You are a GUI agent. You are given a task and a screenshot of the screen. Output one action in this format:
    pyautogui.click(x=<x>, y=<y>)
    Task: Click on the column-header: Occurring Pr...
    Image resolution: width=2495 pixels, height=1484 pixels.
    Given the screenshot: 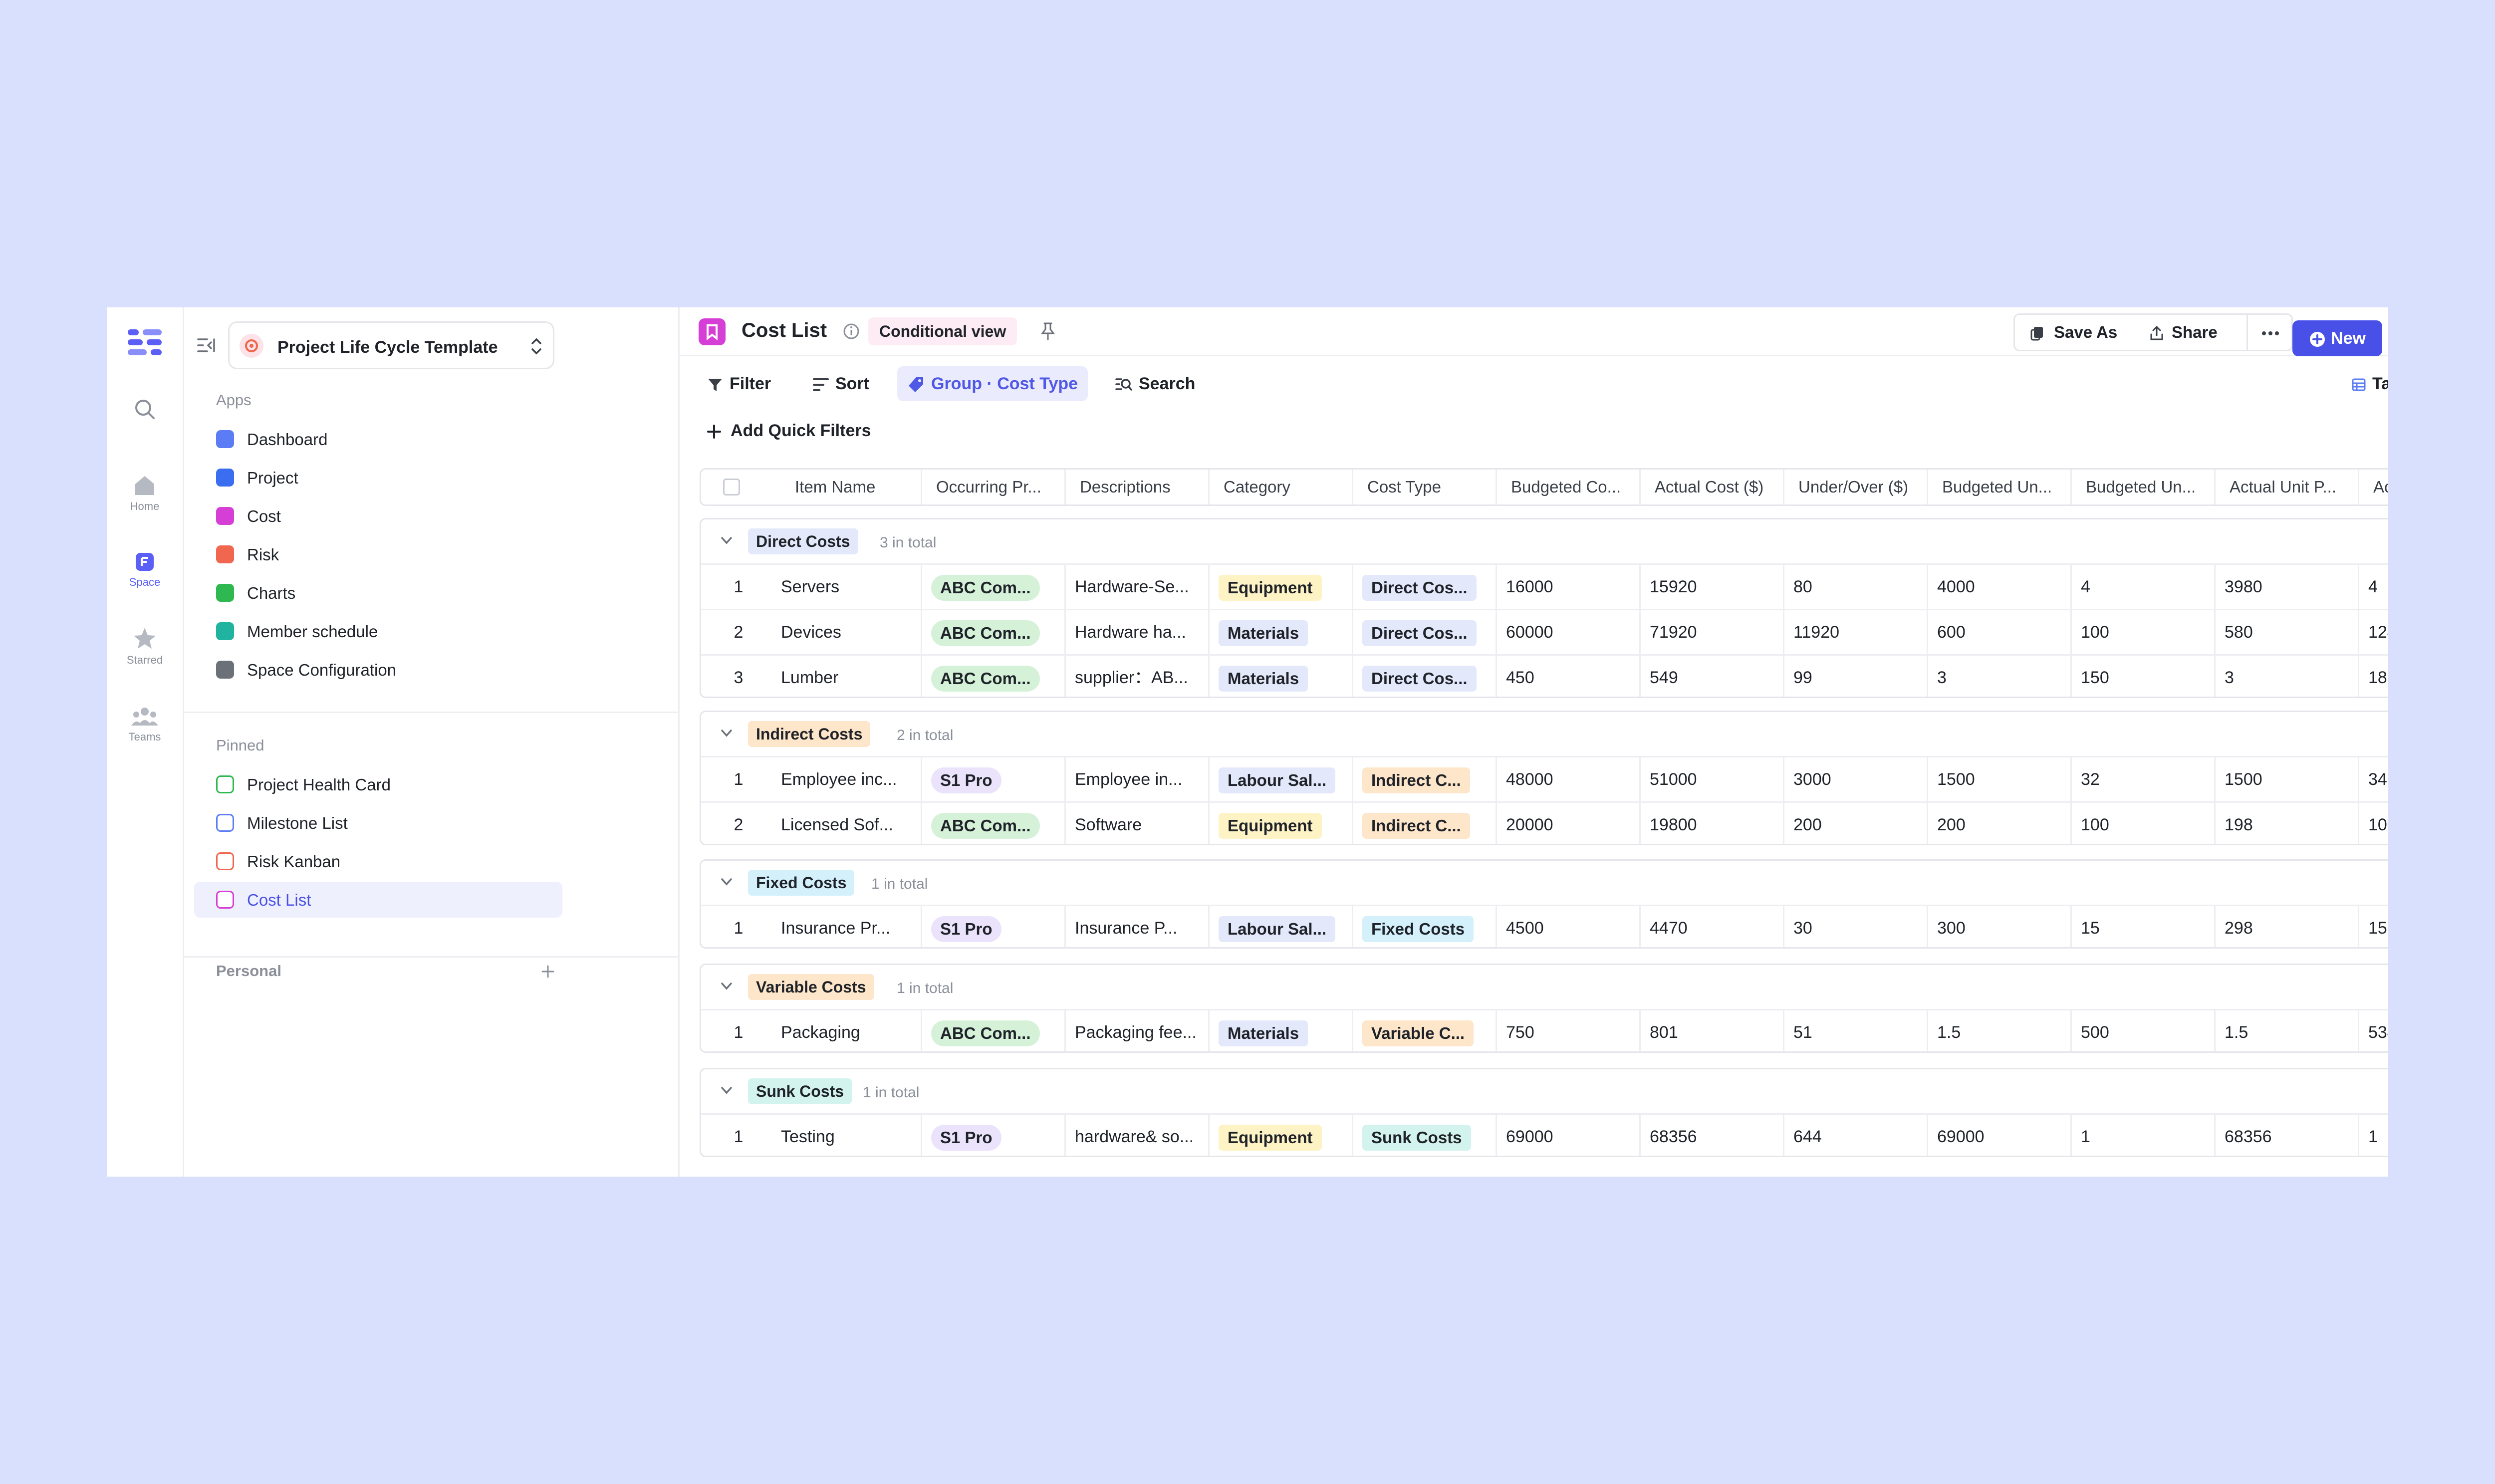 What is the action you would take?
    pyautogui.click(x=992, y=487)
    